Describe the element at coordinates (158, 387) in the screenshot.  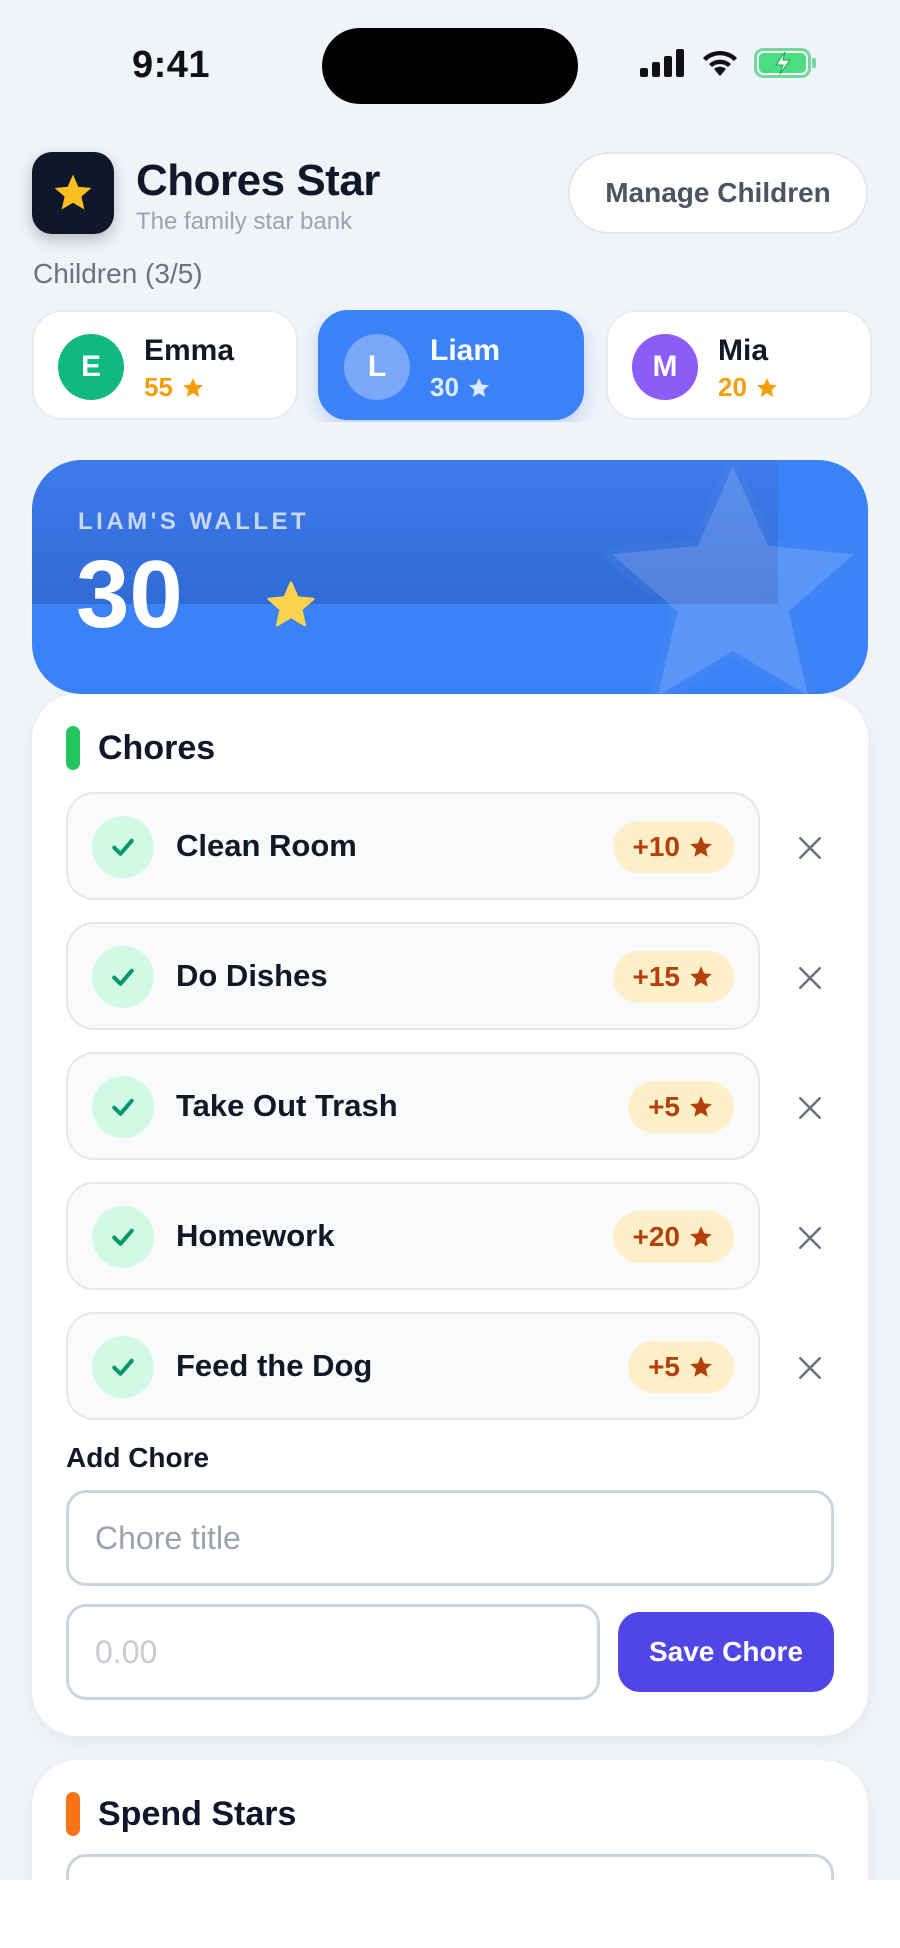
I see `child-stars-value: 55` at that location.